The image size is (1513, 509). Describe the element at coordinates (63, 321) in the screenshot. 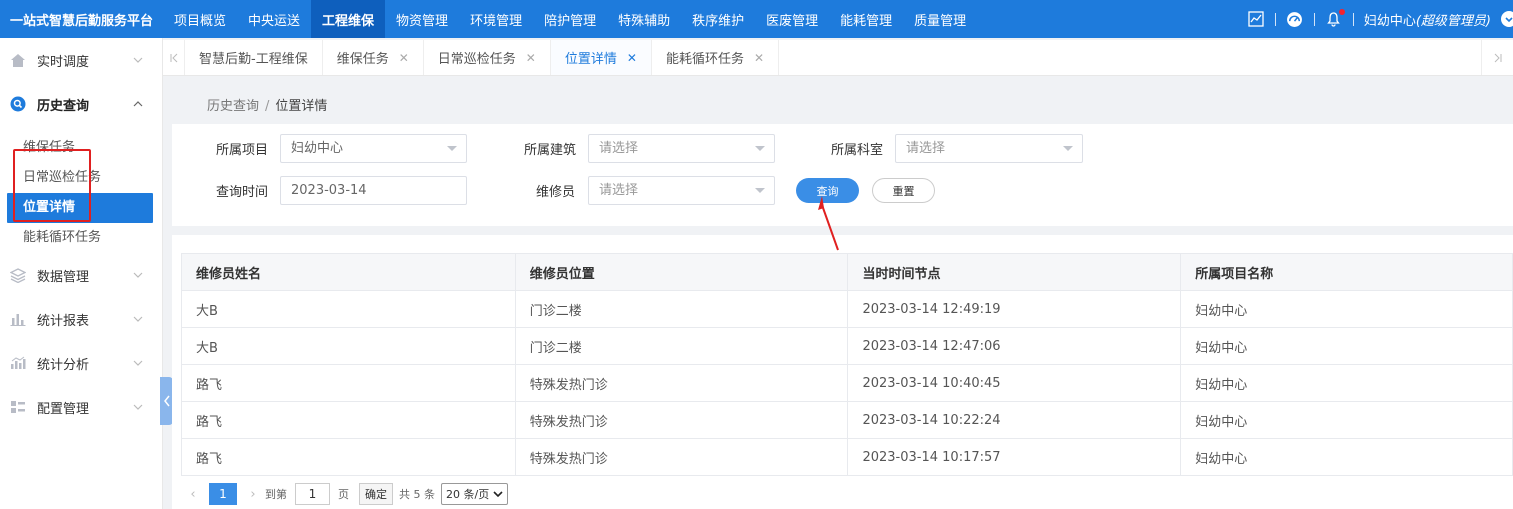

I see `sidebar-group-label: 统计报表` at that location.